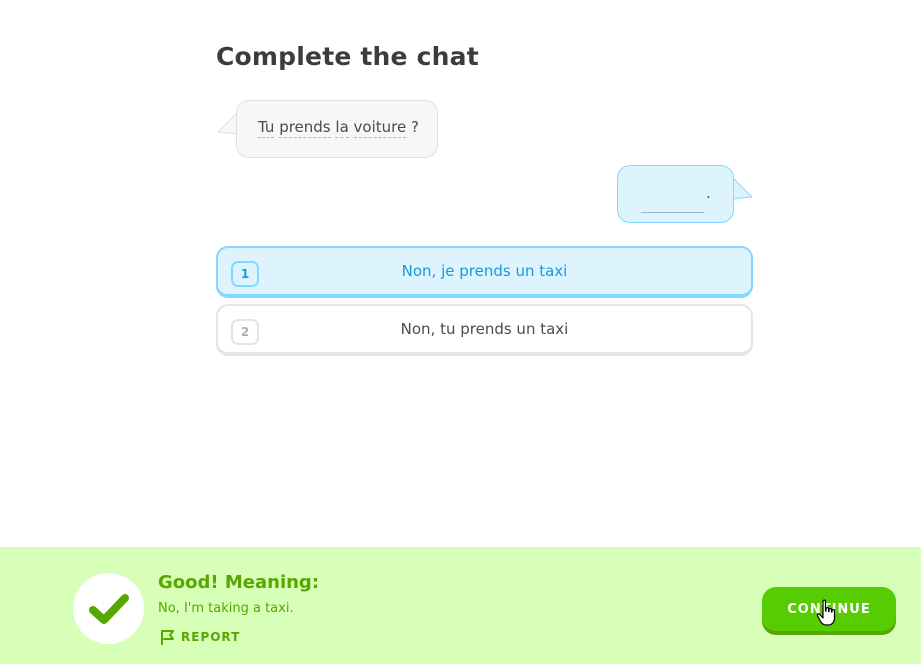 The image size is (921, 664). I want to click on option-2: 2 Non, tu prends un taxi, so click(484, 330).